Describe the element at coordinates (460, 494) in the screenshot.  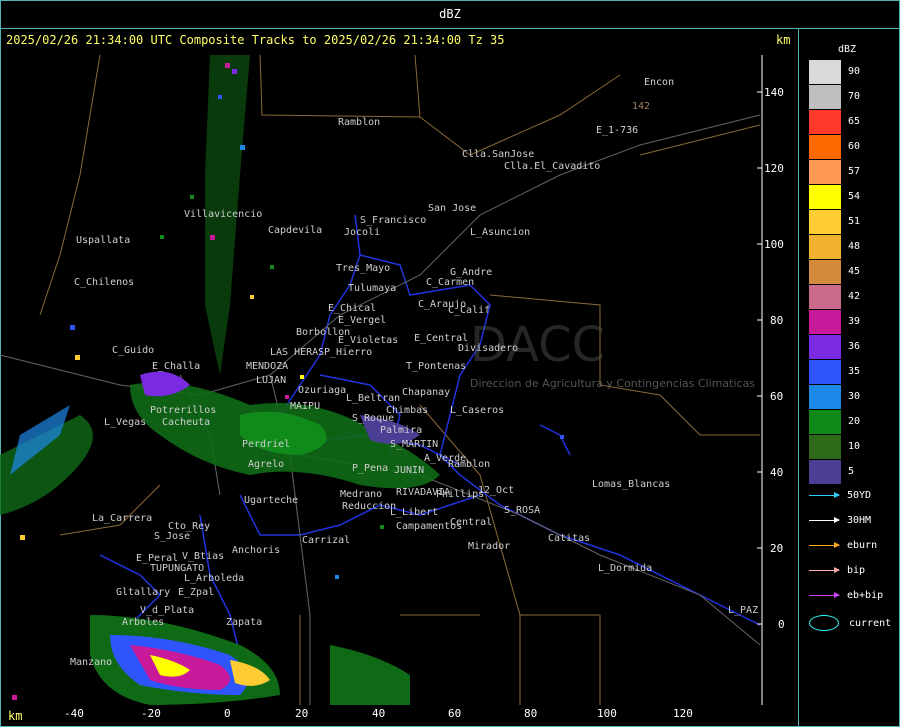
I see `place-label: Phillips` at that location.